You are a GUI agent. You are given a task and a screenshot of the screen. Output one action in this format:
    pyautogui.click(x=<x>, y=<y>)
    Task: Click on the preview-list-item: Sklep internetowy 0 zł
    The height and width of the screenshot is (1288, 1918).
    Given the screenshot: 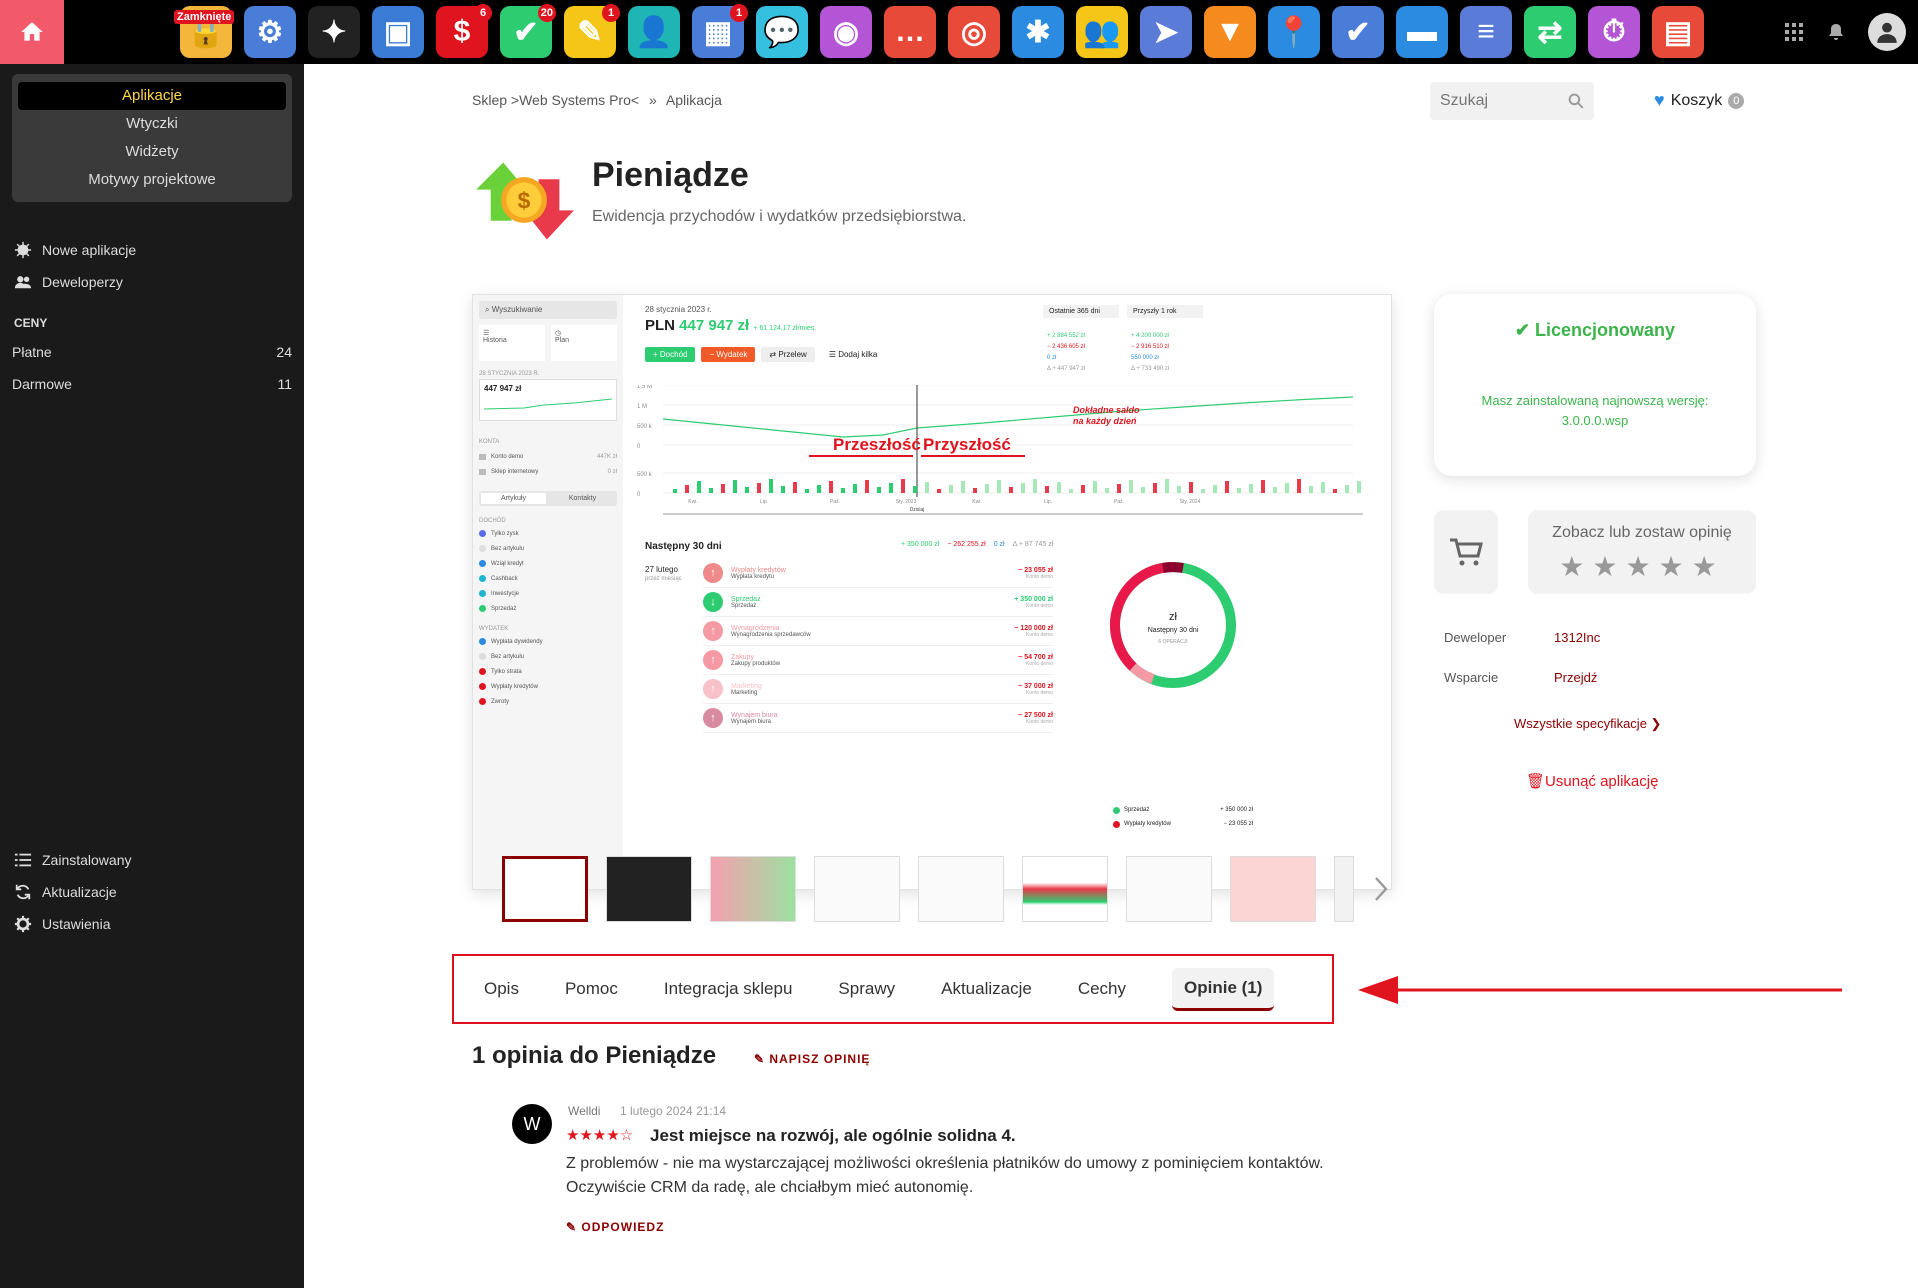 What is the action you would take?
    pyautogui.click(x=548, y=471)
    